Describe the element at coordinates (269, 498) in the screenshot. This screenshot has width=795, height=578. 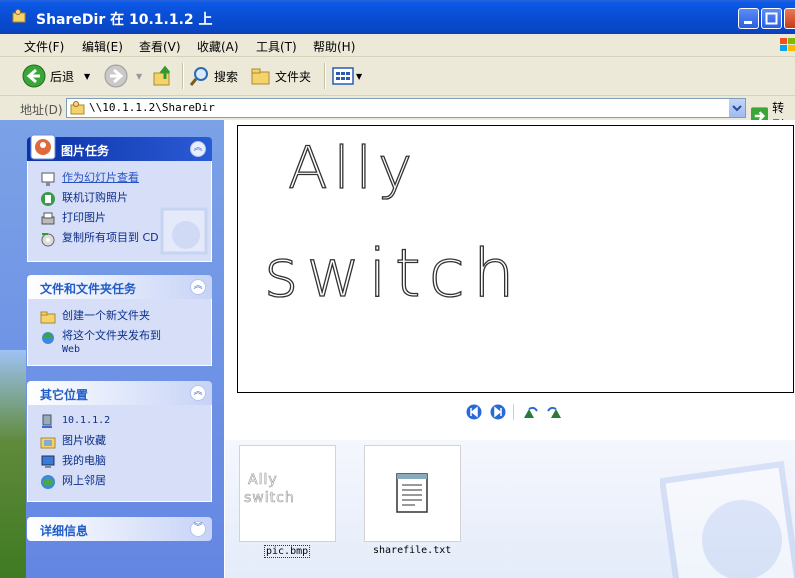
I see `thumb-handwriting-line-2: switch` at that location.